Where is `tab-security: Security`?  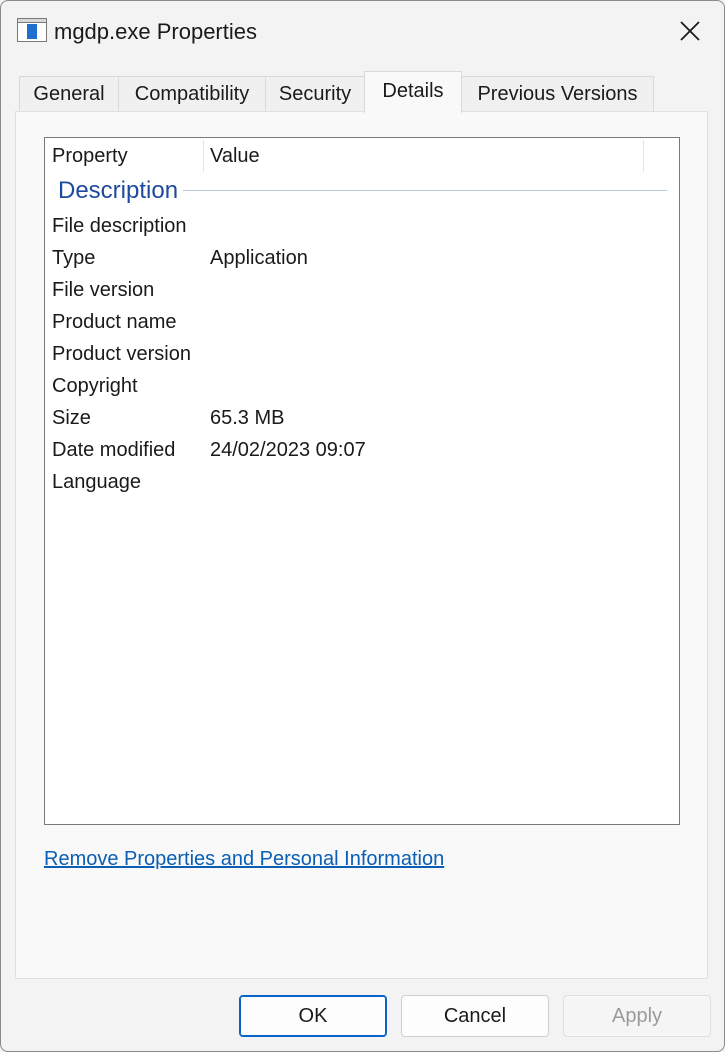 tab-security: Security is located at coordinates (315, 93).